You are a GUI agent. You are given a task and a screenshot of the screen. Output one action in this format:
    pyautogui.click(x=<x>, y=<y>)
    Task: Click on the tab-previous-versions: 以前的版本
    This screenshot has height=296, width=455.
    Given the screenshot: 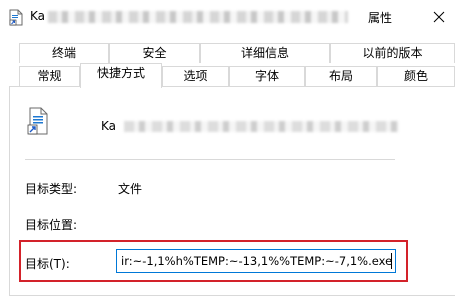 What is the action you would take?
    pyautogui.click(x=392, y=53)
    